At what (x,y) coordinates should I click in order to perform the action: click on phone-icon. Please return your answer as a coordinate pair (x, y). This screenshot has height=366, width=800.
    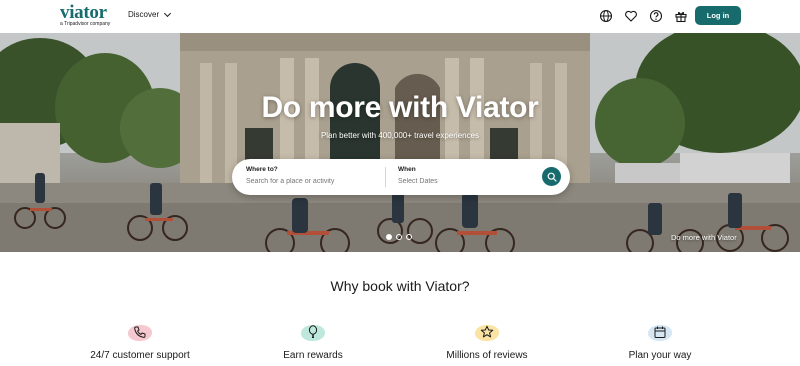
    Looking at the image, I should click on (140, 332).